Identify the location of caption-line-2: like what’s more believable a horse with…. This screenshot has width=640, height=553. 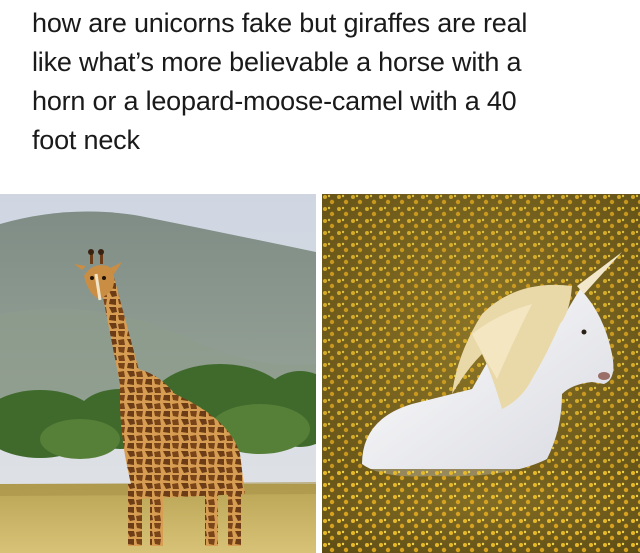
(277, 62).